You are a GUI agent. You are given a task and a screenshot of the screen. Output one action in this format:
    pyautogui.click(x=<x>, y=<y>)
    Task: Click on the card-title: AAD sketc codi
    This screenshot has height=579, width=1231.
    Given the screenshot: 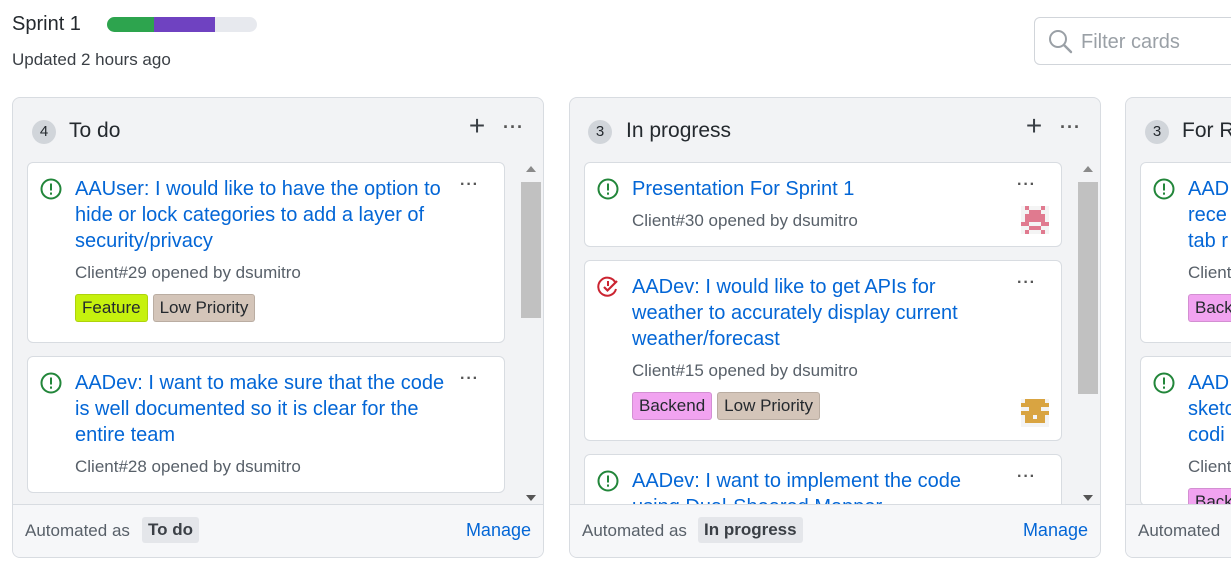 What is the action you would take?
    pyautogui.click(x=1209, y=409)
    